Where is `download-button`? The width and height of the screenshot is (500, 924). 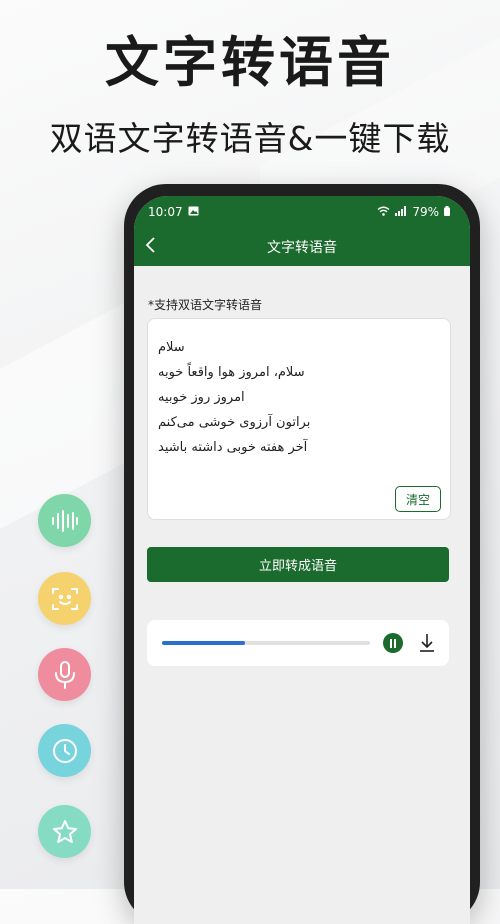
download-button is located at coordinates (427, 643).